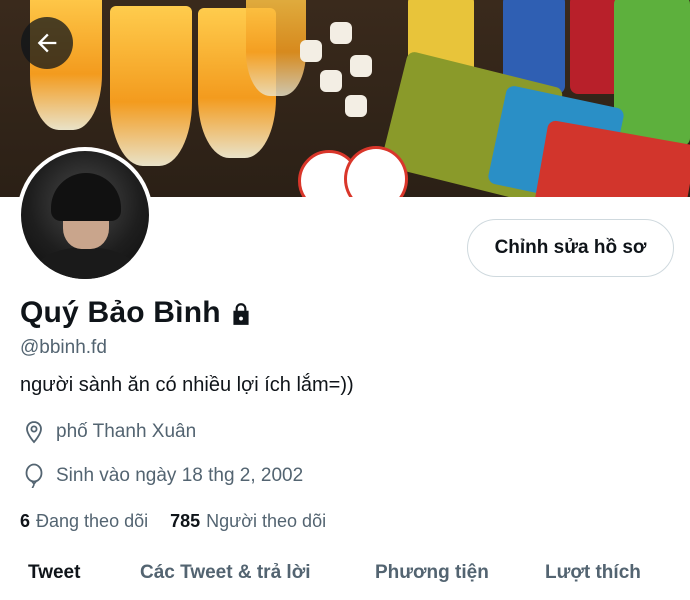 The height and width of the screenshot is (600, 690). I want to click on follow-stats: 6 Đang theo dõi 785 Người theo dõi, so click(184, 521).